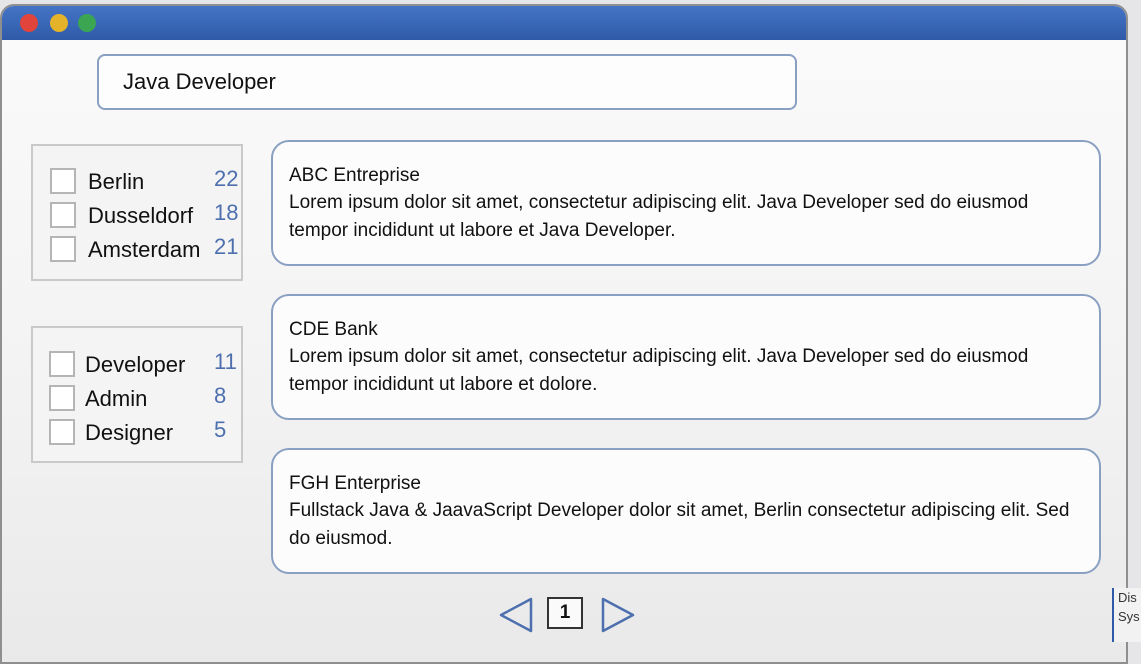 This screenshot has height=664, width=1141. What do you see at coordinates (220, 395) in the screenshot?
I see `filter-count: 8` at bounding box center [220, 395].